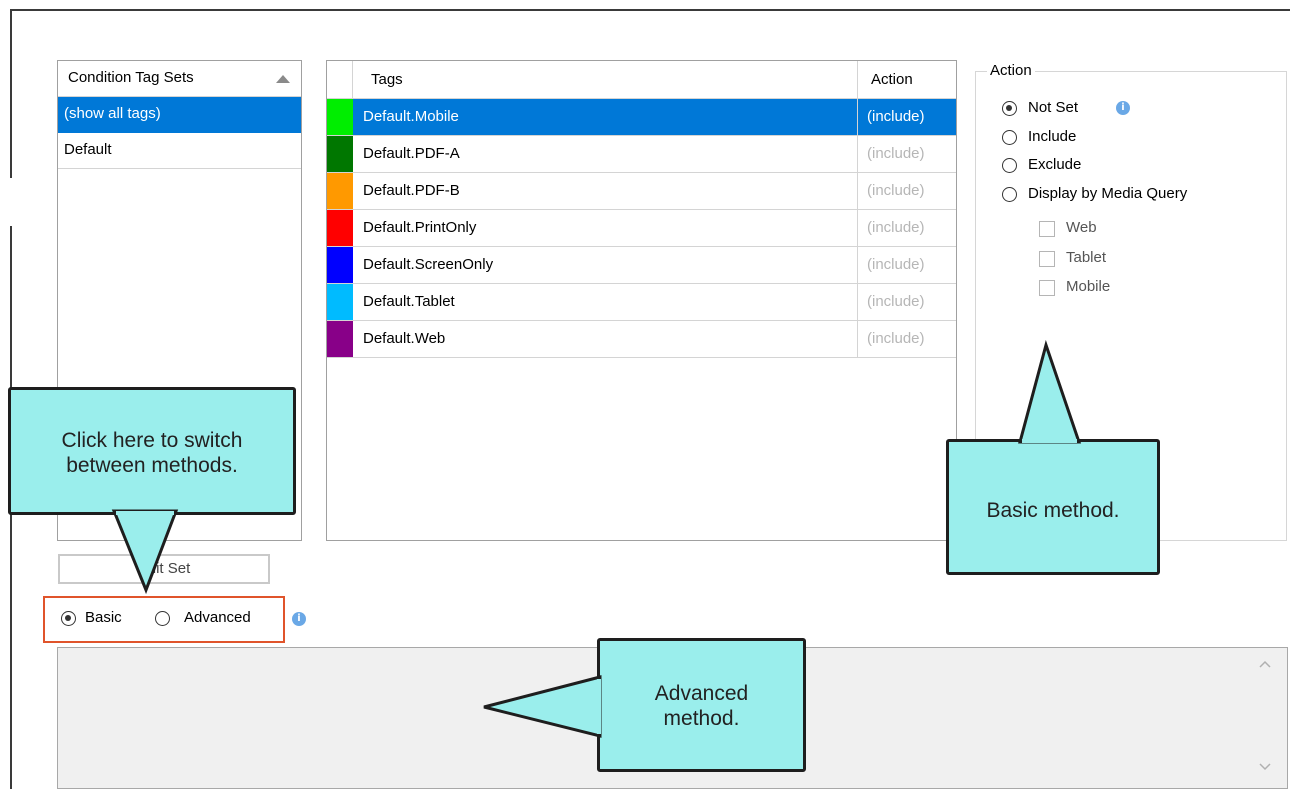 The image size is (1290, 789). What do you see at coordinates (411, 116) in the screenshot?
I see `tag-name: Default.Mobile` at bounding box center [411, 116].